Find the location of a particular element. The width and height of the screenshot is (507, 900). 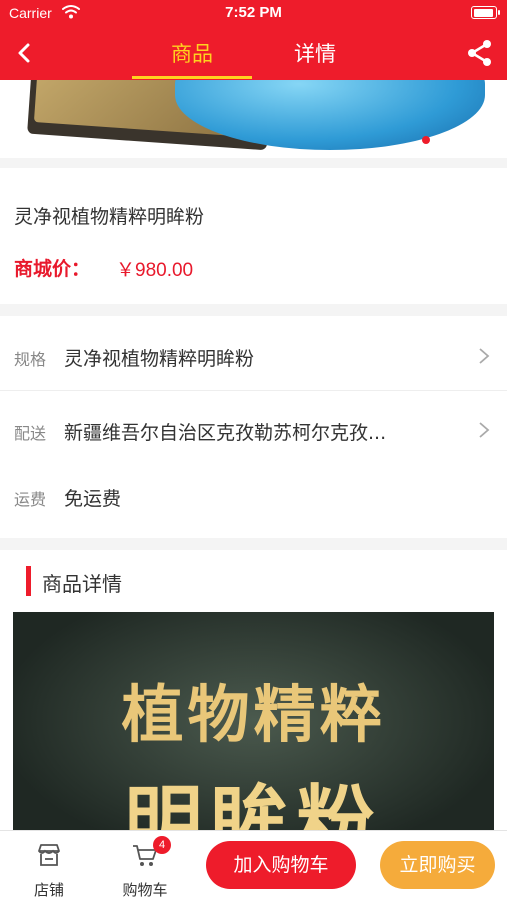

cart-label: 购物车 is located at coordinates (145, 890).